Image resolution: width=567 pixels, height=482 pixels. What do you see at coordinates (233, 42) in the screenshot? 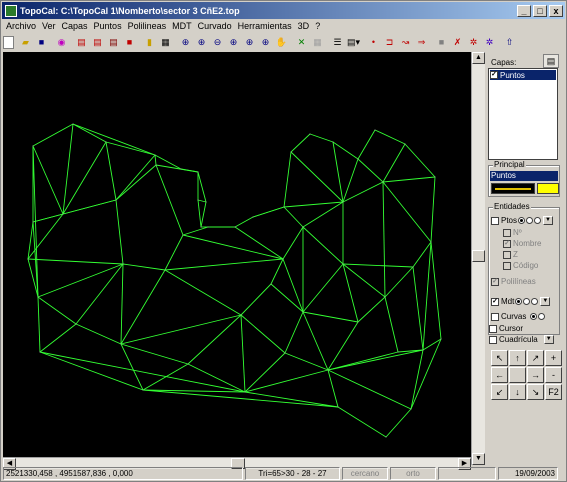
I see `zoom-extents-icon: ⊕` at bounding box center [233, 42].